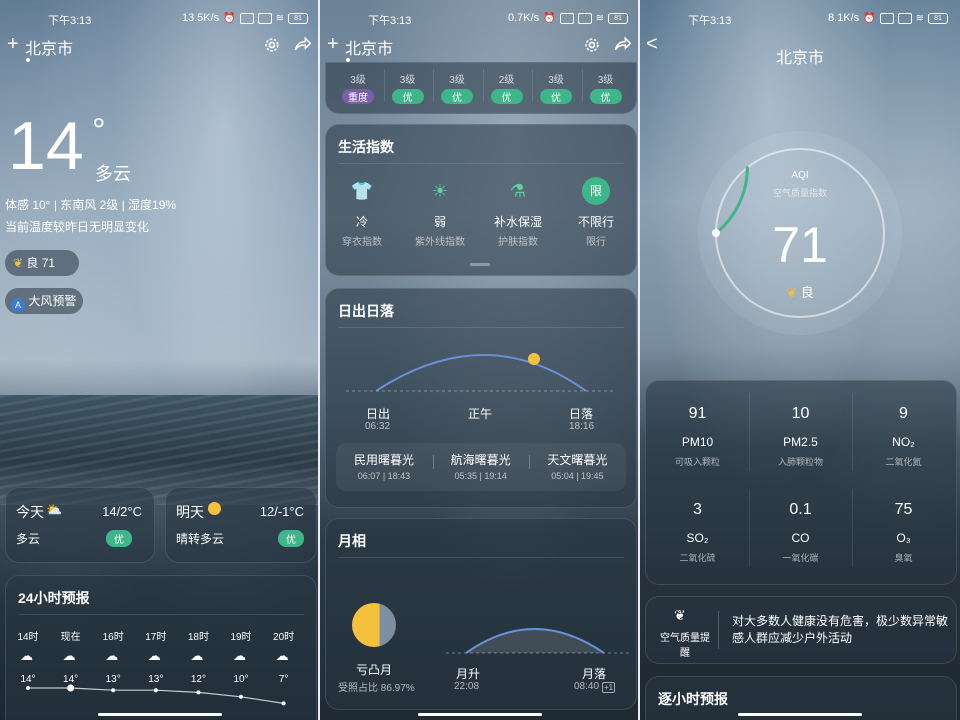  Describe the element at coordinates (710, 21) in the screenshot. I see `status-time: 下午3:13` at that location.